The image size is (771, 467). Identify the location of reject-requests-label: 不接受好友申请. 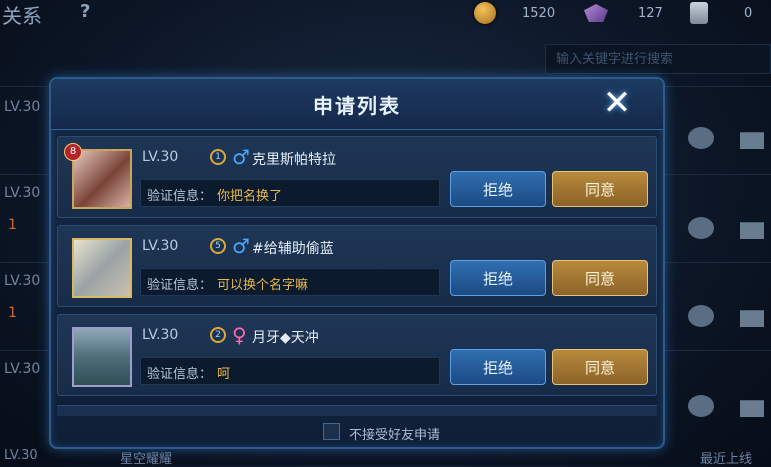
(395, 435).